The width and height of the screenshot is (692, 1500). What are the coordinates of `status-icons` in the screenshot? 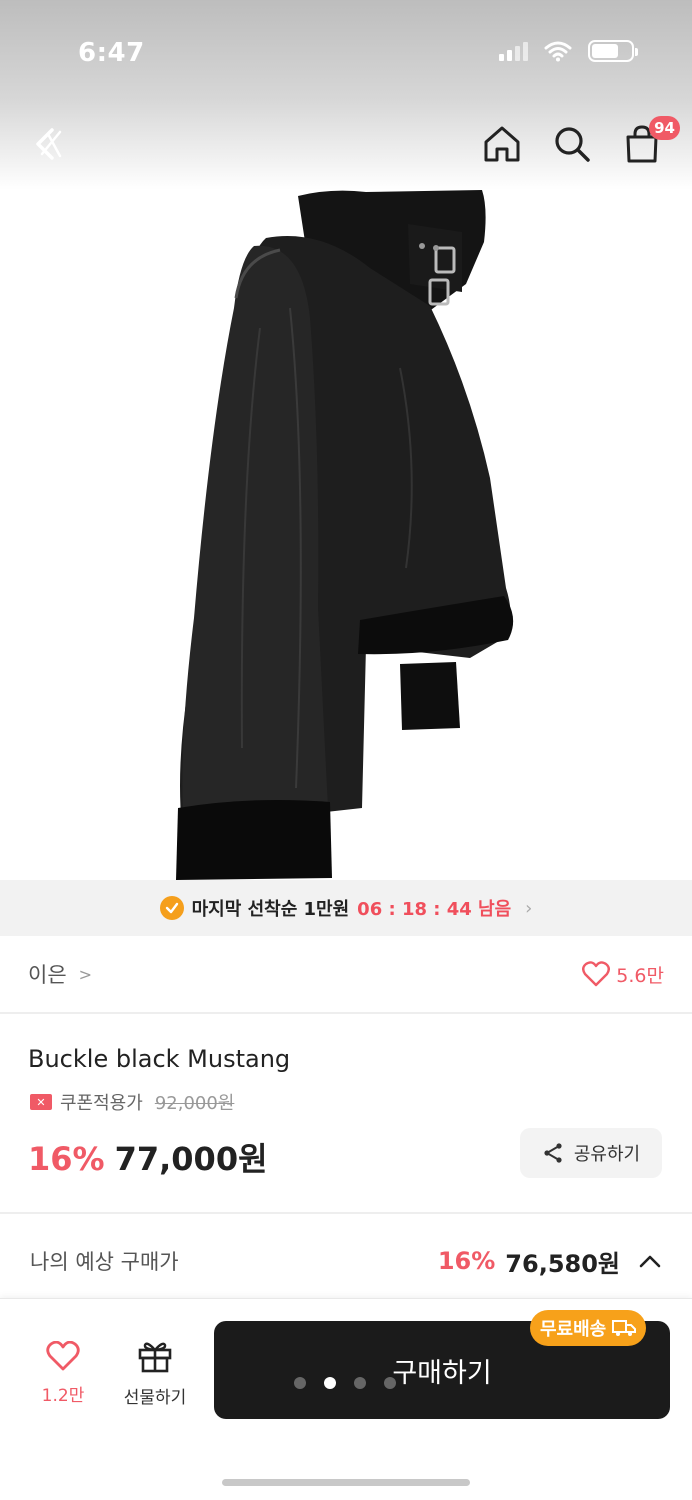 It's located at (568, 51).